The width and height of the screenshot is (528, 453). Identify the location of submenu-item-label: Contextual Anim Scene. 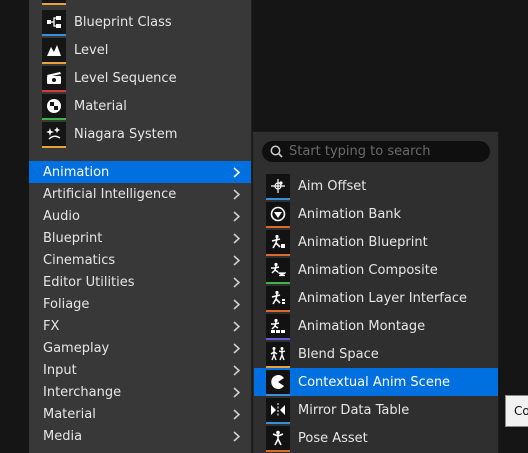
(374, 382).